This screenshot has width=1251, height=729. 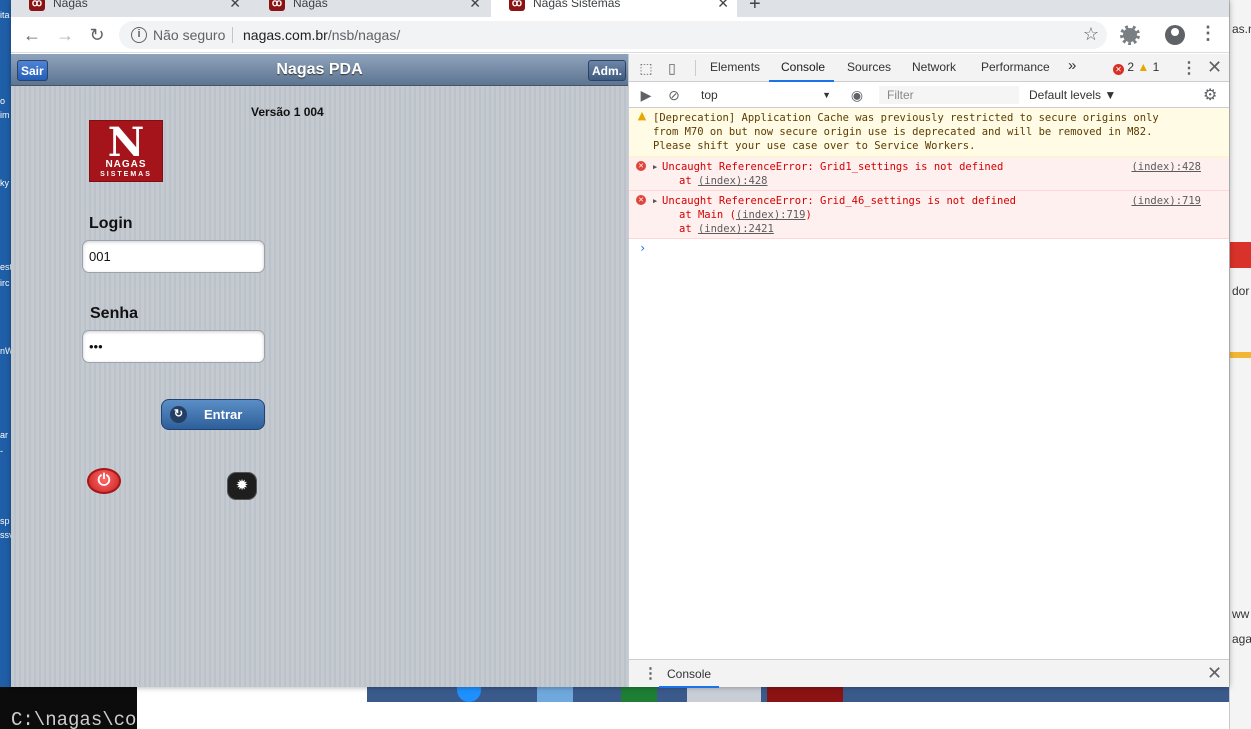 What do you see at coordinates (724, 694) in the screenshot?
I see `taskbar-item` at bounding box center [724, 694].